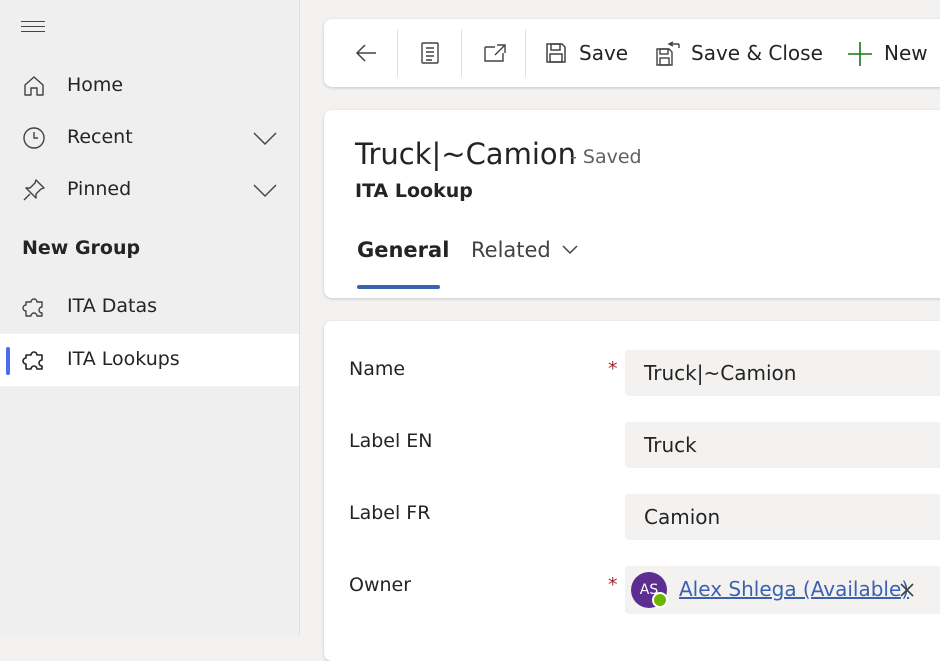  I want to click on home-icon, so click(34, 86).